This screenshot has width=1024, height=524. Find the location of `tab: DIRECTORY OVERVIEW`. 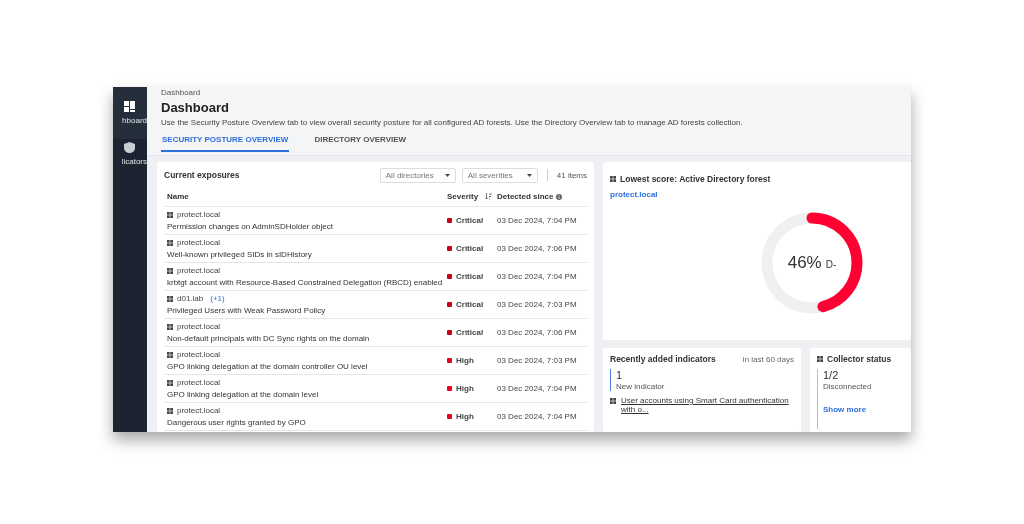

tab: DIRECTORY OVERVIEW is located at coordinates (360, 143).